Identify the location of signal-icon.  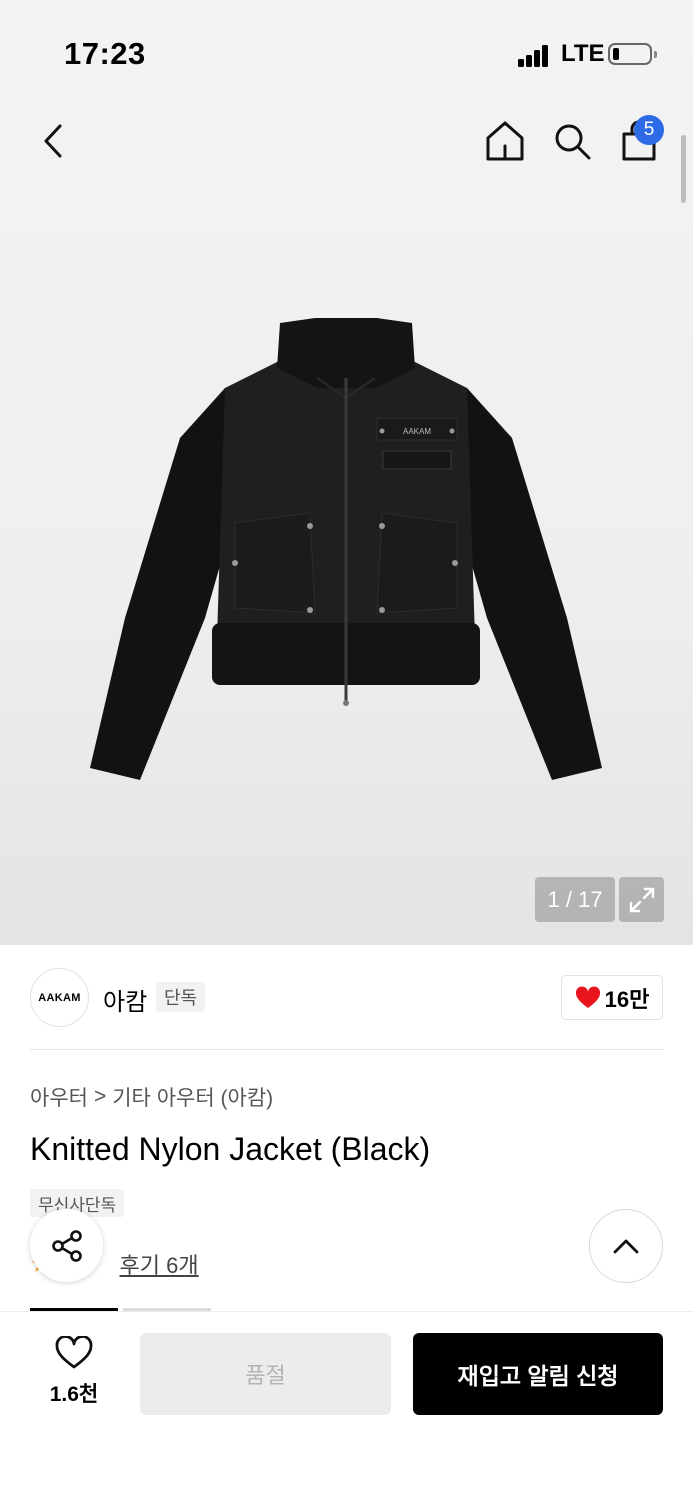
(534, 56).